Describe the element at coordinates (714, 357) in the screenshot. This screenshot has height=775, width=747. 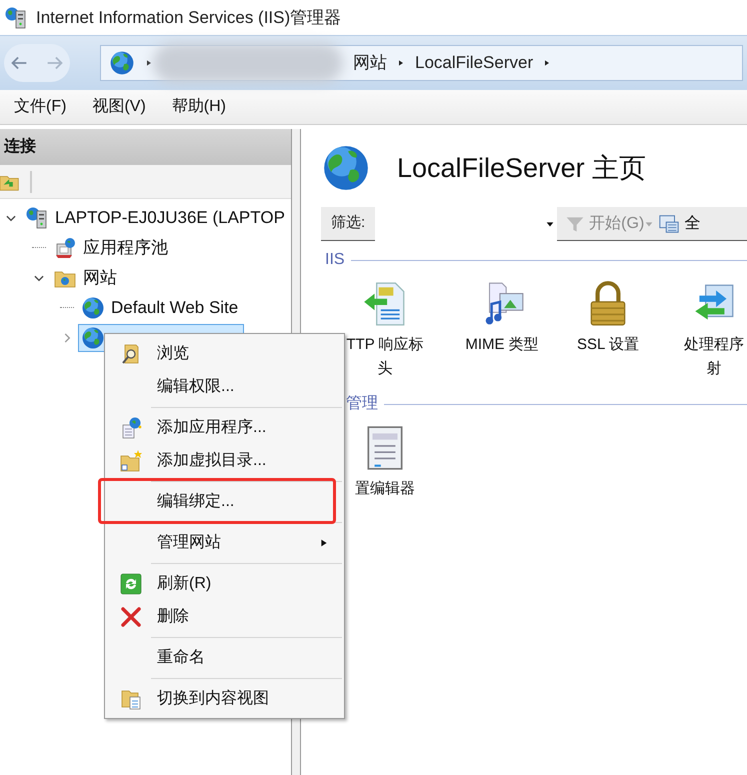
I see `feature-label: 处理程序 射` at that location.